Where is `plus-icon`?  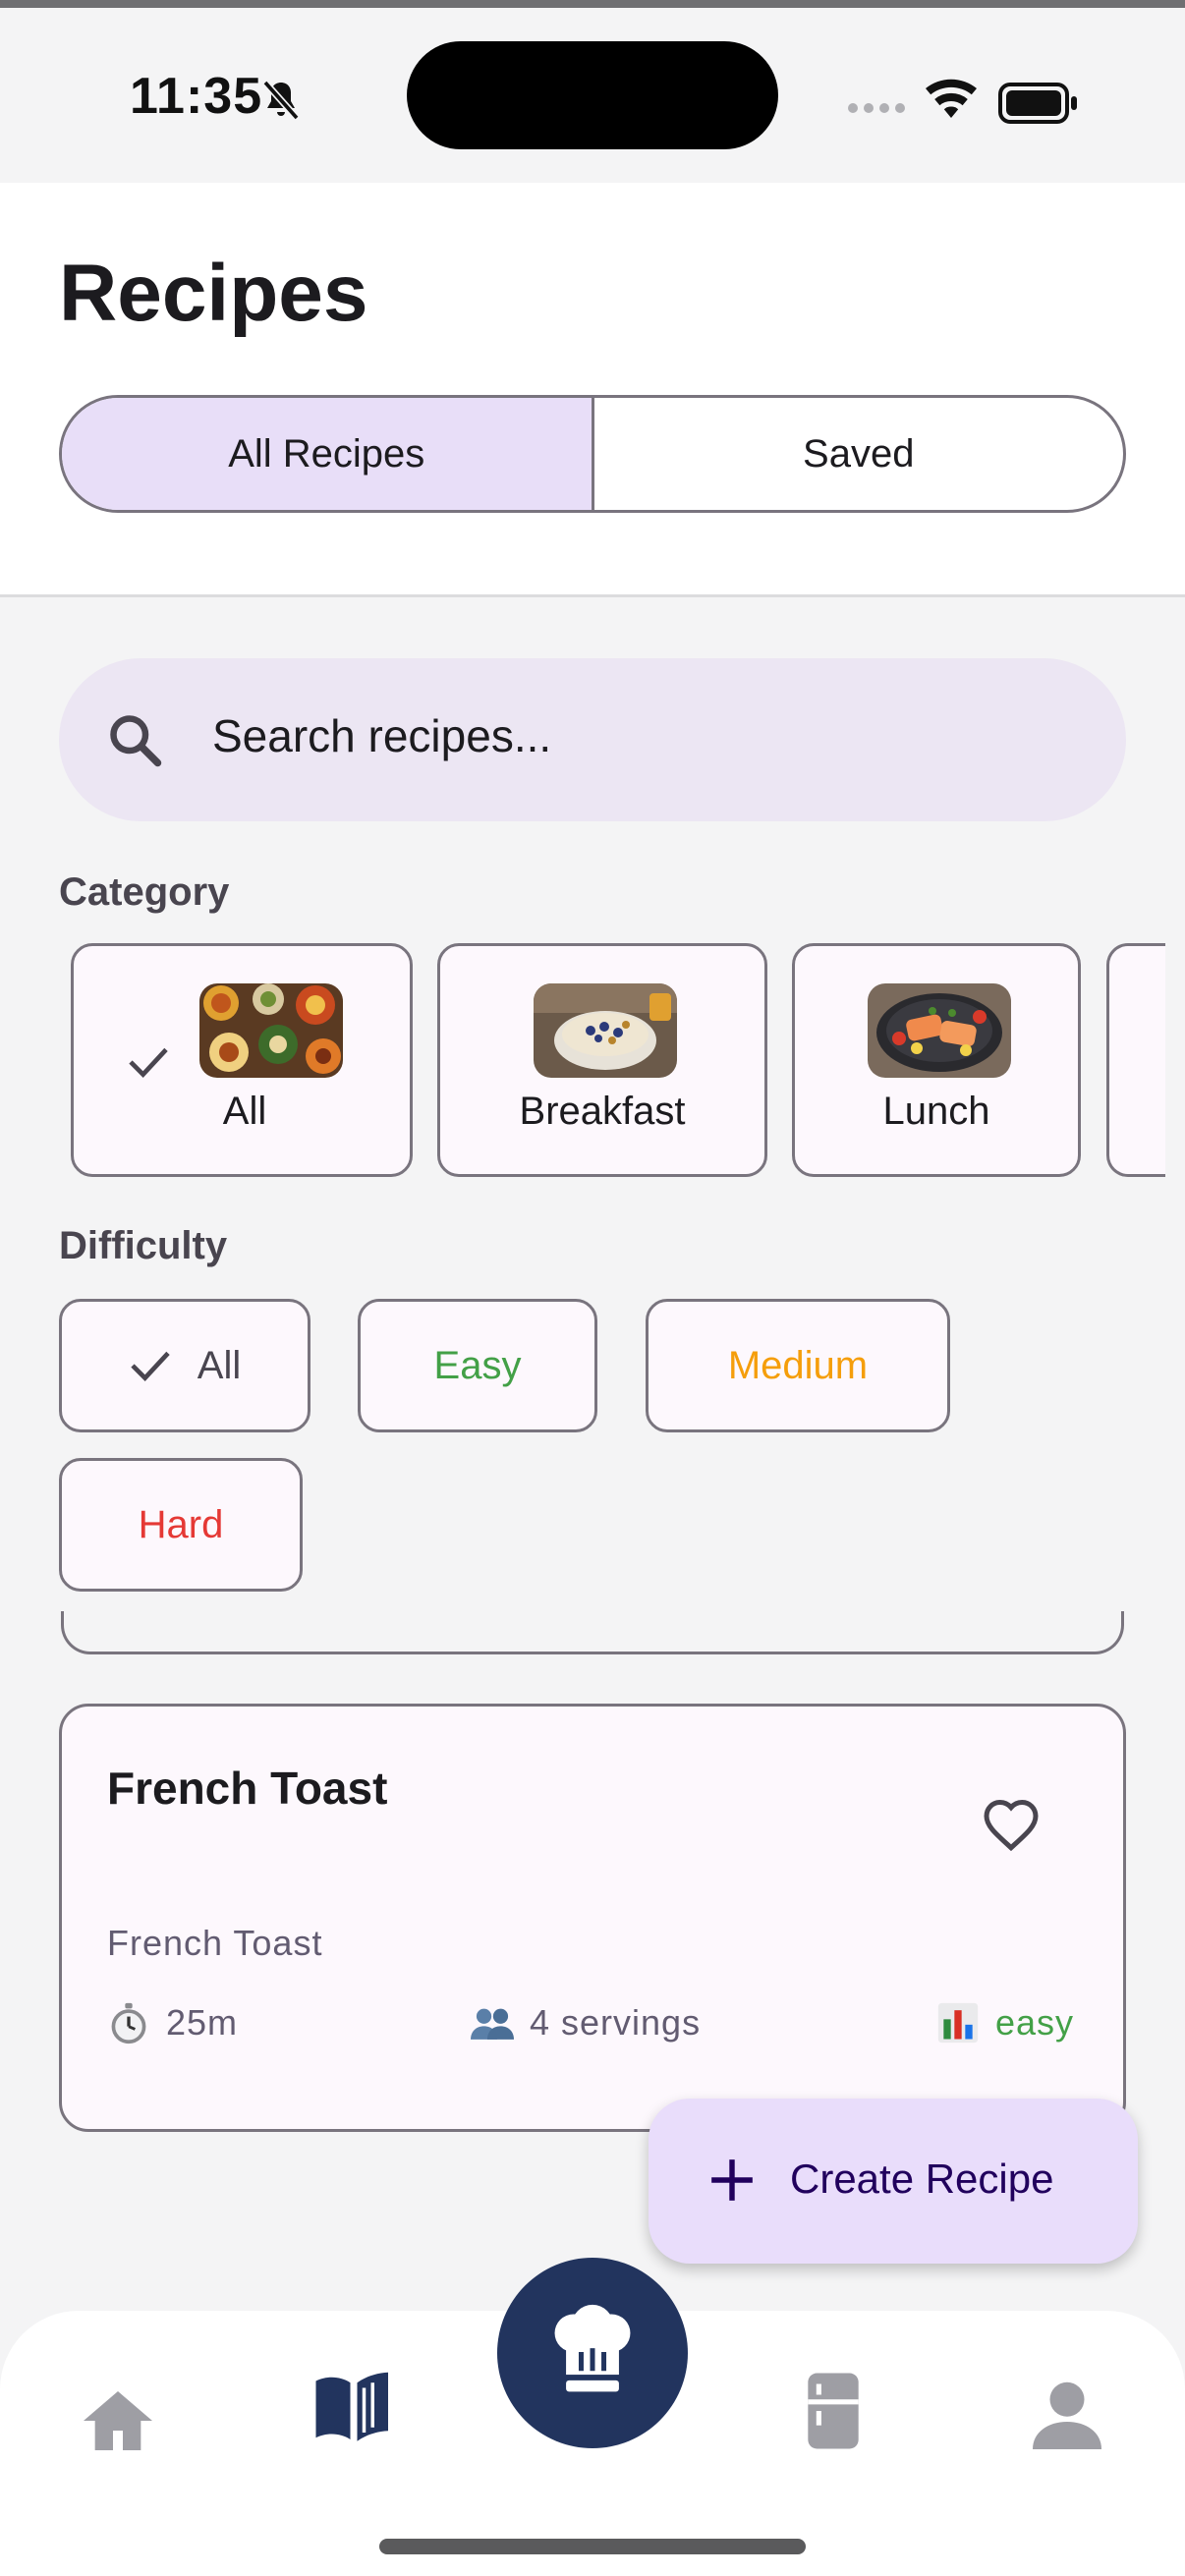 plus-icon is located at coordinates (732, 2180).